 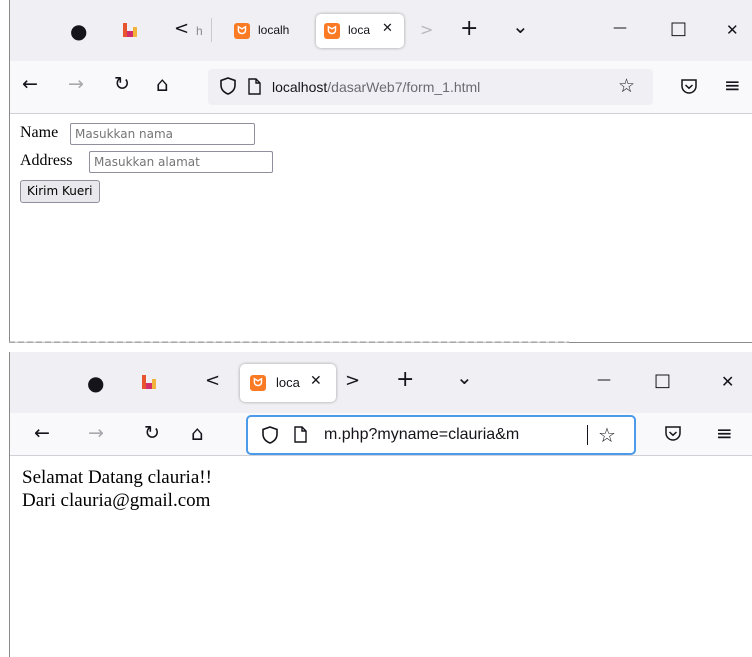 I want to click on tab-bar: ● < h ᗢ localh ᗢ loca ✕ > + ⌄ — □ ✕, so click(x=381, y=30).